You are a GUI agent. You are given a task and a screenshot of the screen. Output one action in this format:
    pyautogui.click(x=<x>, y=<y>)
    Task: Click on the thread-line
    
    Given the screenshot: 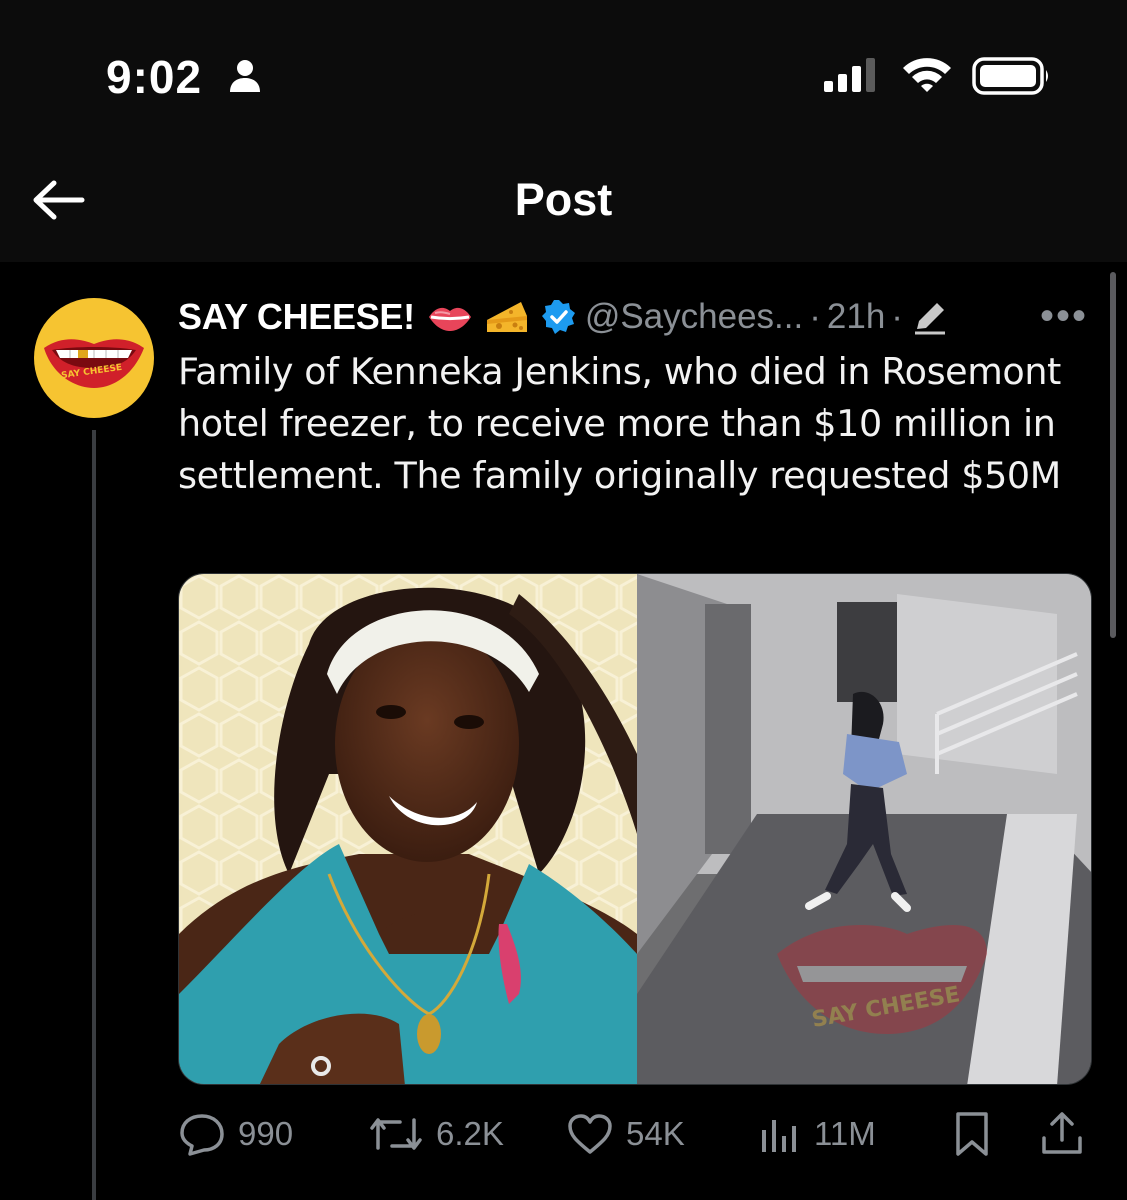 What is the action you would take?
    pyautogui.click(x=94, y=815)
    